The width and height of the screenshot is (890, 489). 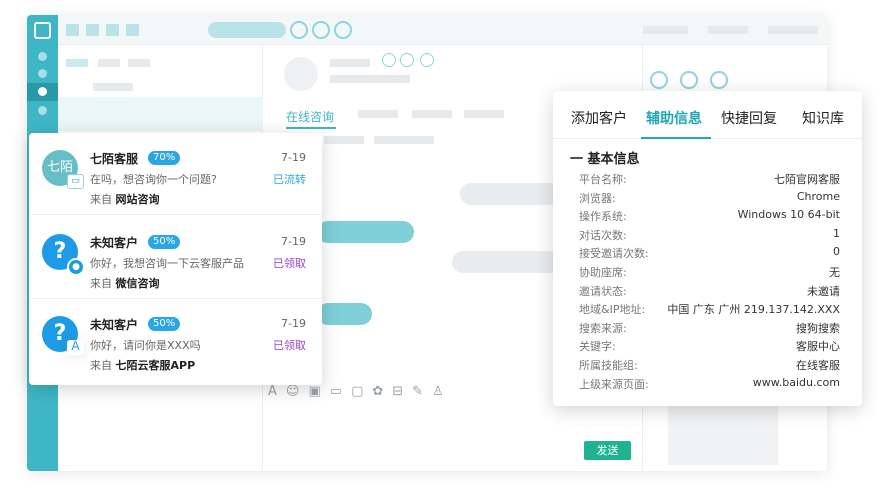 I want to click on app-store-icon: A, so click(x=75, y=347).